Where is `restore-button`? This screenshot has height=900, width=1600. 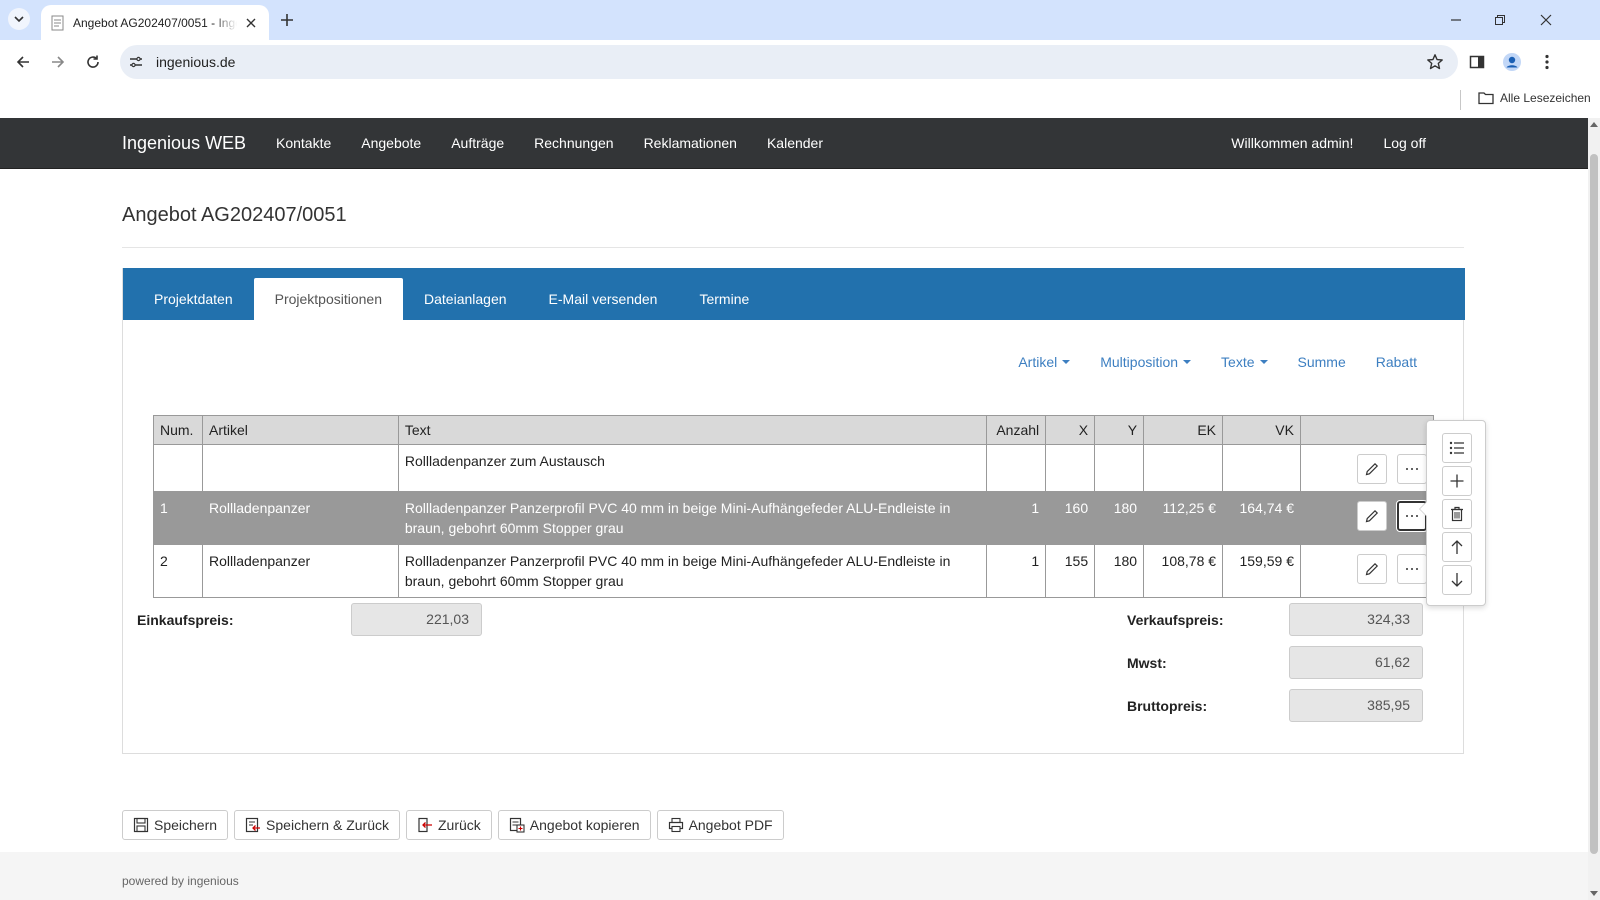 restore-button is located at coordinates (1500, 20).